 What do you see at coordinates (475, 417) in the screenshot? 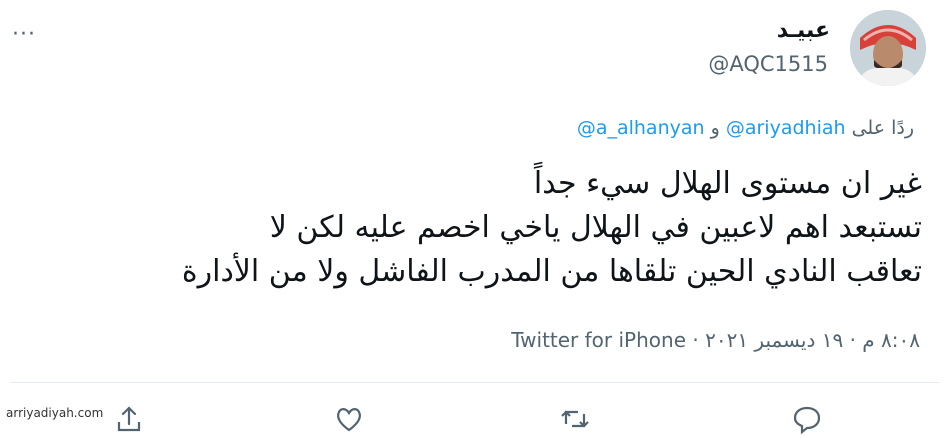
I see `action-bar` at bounding box center [475, 417].